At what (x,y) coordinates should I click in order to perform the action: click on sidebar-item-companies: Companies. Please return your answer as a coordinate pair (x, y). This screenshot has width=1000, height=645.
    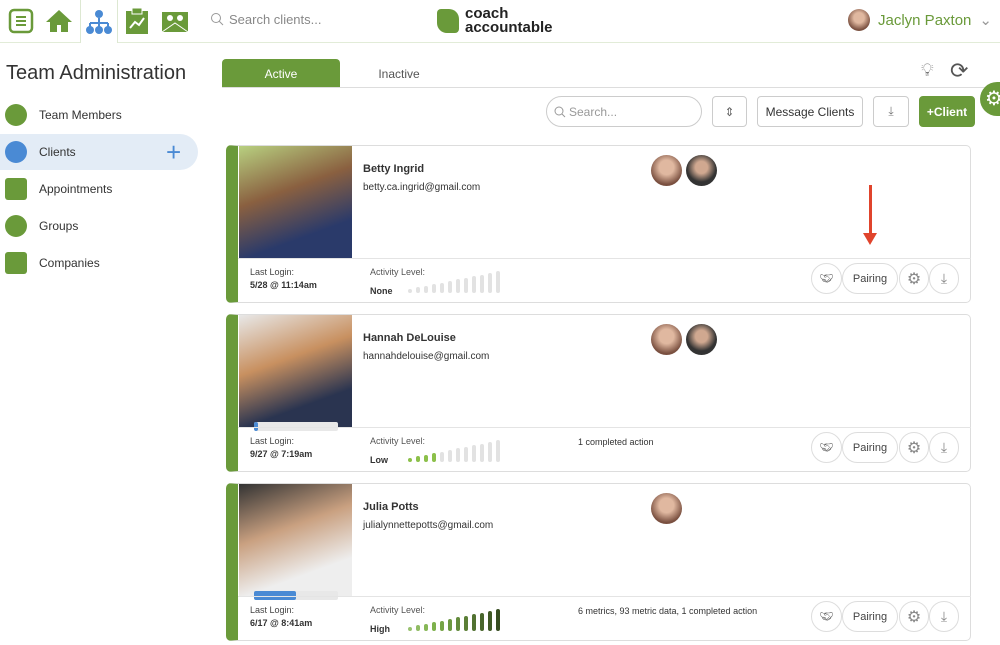
    Looking at the image, I should click on (99, 263).